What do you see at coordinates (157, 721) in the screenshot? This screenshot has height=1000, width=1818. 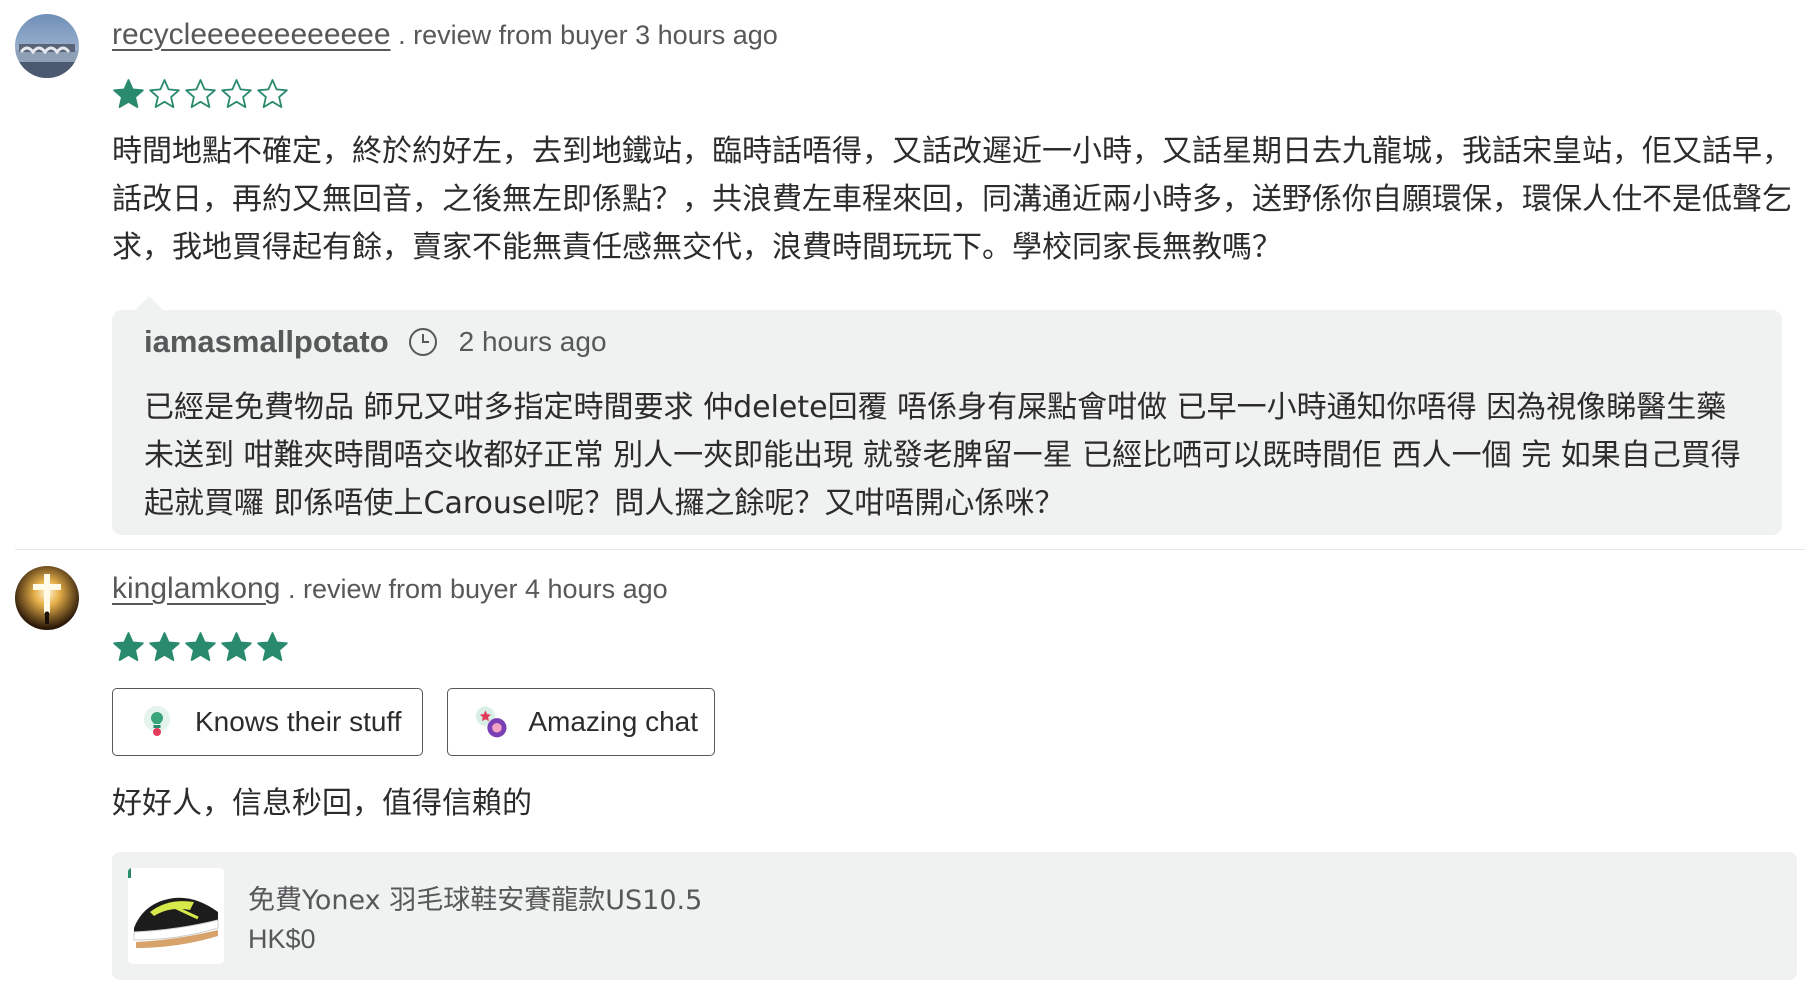 I see `lightbulb-icon` at bounding box center [157, 721].